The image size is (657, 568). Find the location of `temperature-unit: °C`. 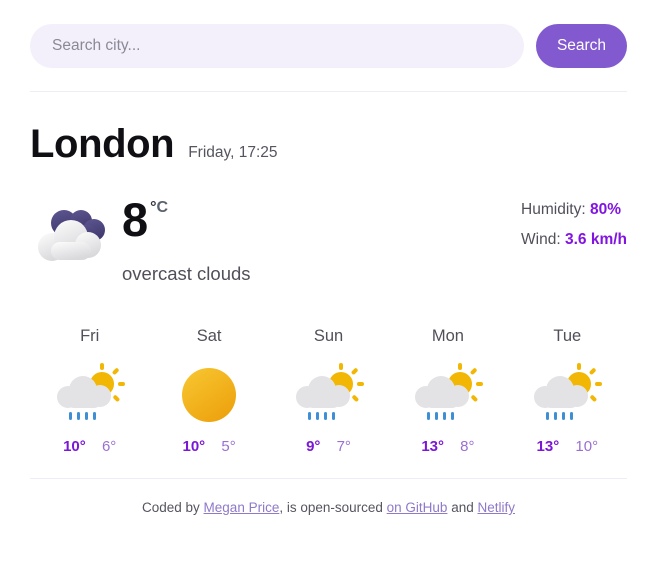

temperature-unit: °C is located at coordinates (159, 208).